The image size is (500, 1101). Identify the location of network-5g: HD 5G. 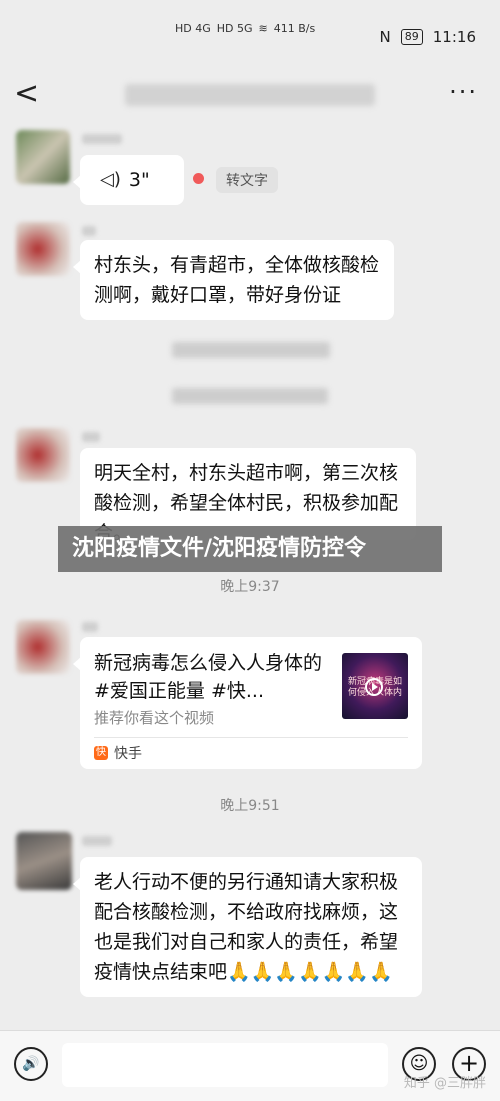
(234, 28).